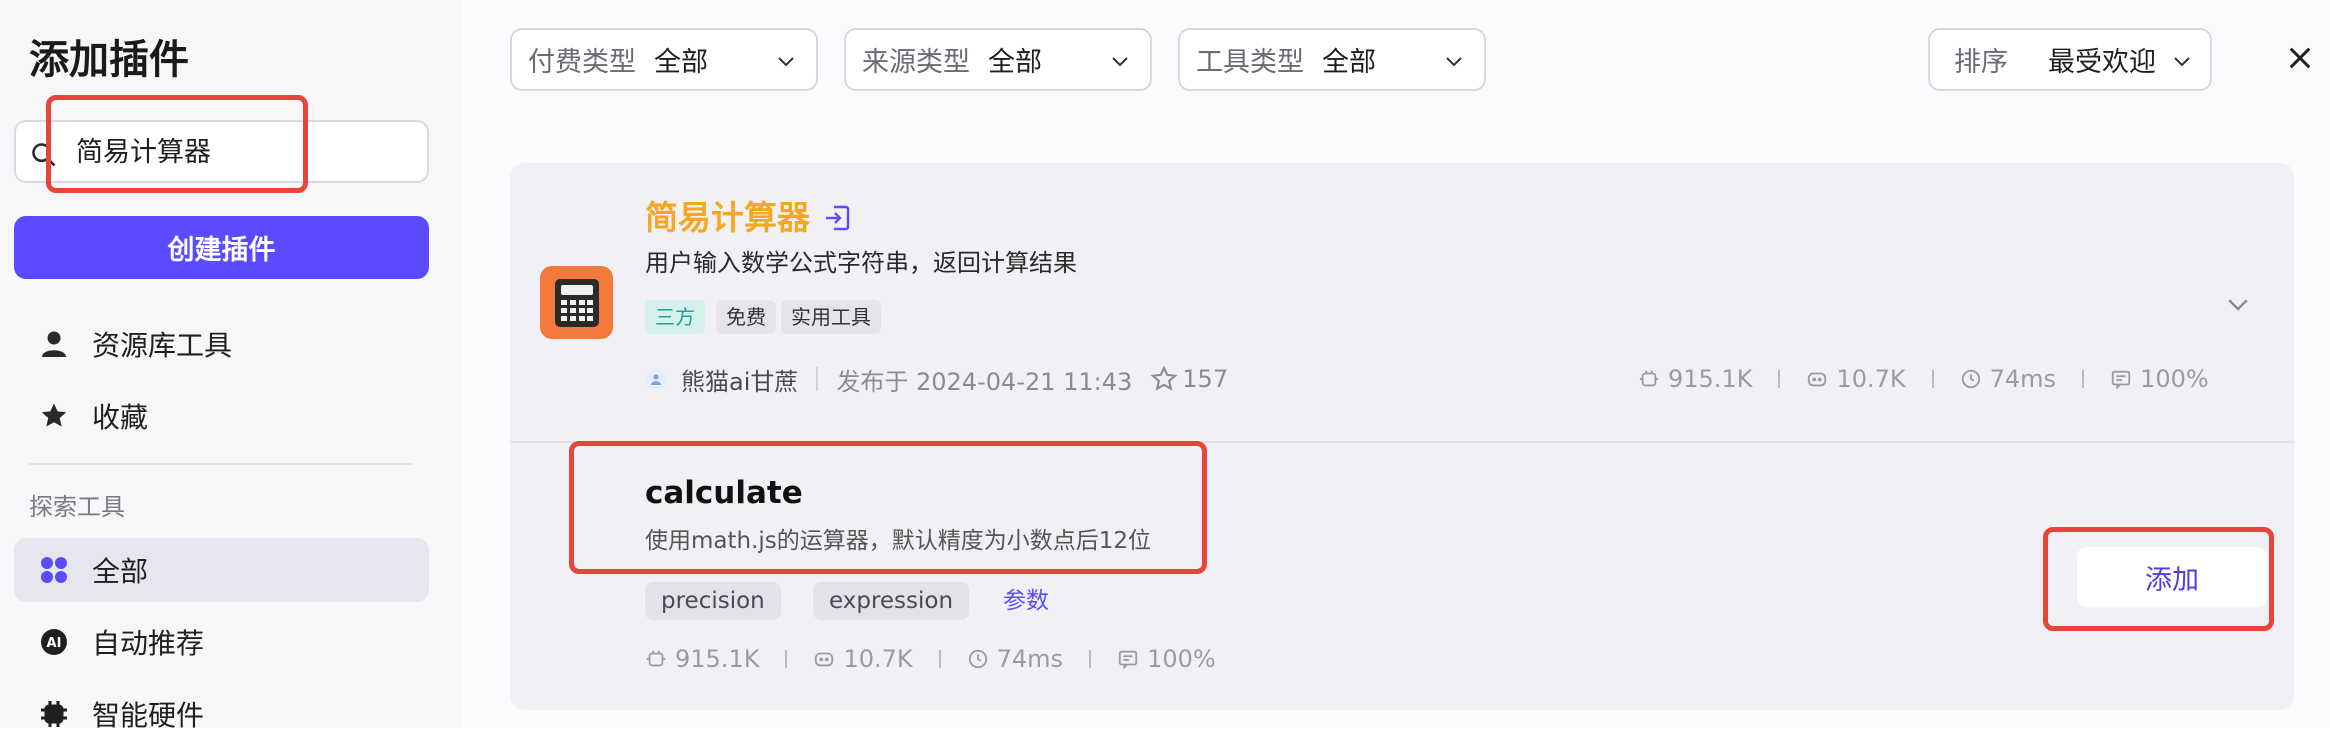 The height and width of the screenshot is (746, 2330). What do you see at coordinates (148, 715) in the screenshot?
I see `sidebar-item-label: 智能硬件` at bounding box center [148, 715].